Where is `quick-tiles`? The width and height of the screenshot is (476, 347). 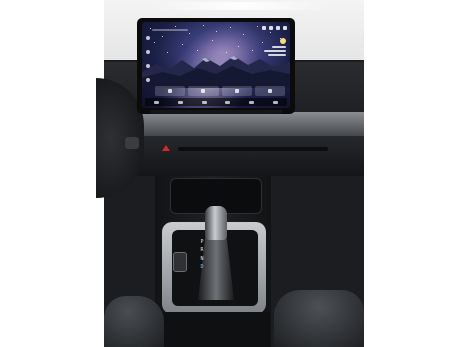 quick-tiles is located at coordinates (220, 91).